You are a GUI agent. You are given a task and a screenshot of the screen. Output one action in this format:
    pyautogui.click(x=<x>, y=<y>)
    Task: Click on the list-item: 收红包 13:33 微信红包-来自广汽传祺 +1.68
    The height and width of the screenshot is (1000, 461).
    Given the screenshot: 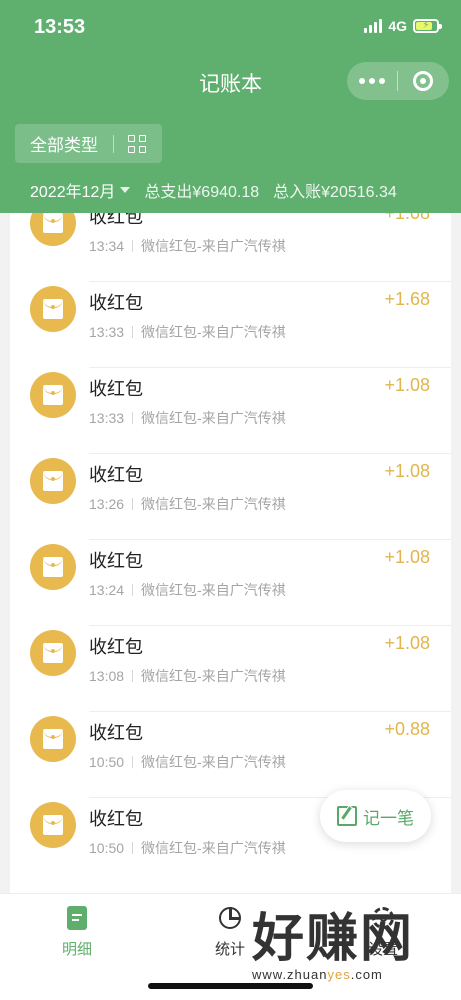 What is the action you would take?
    pyautogui.click(x=230, y=335)
    